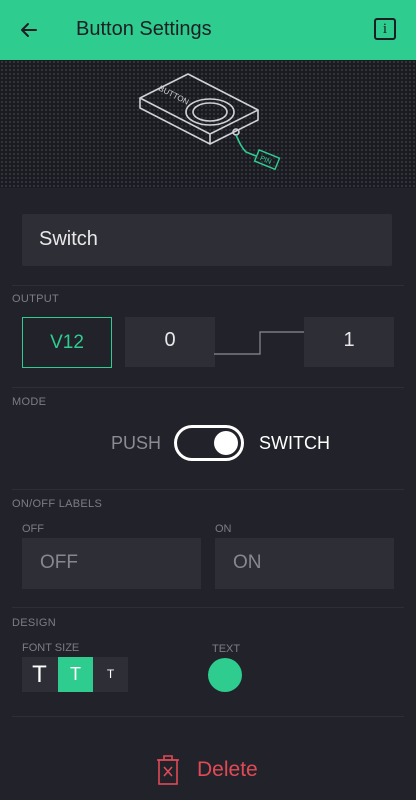 This screenshot has width=416, height=800. What do you see at coordinates (168, 770) in the screenshot?
I see `trash-icon` at bounding box center [168, 770].